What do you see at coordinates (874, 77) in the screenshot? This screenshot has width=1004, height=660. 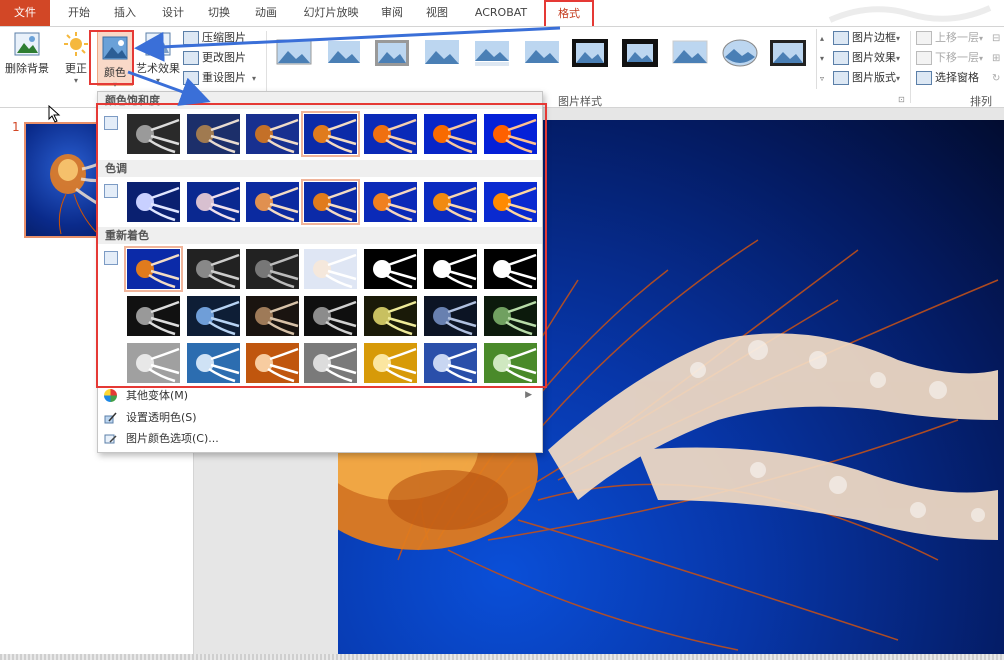 I see `picture-layout-label: 图片版式` at bounding box center [874, 77].